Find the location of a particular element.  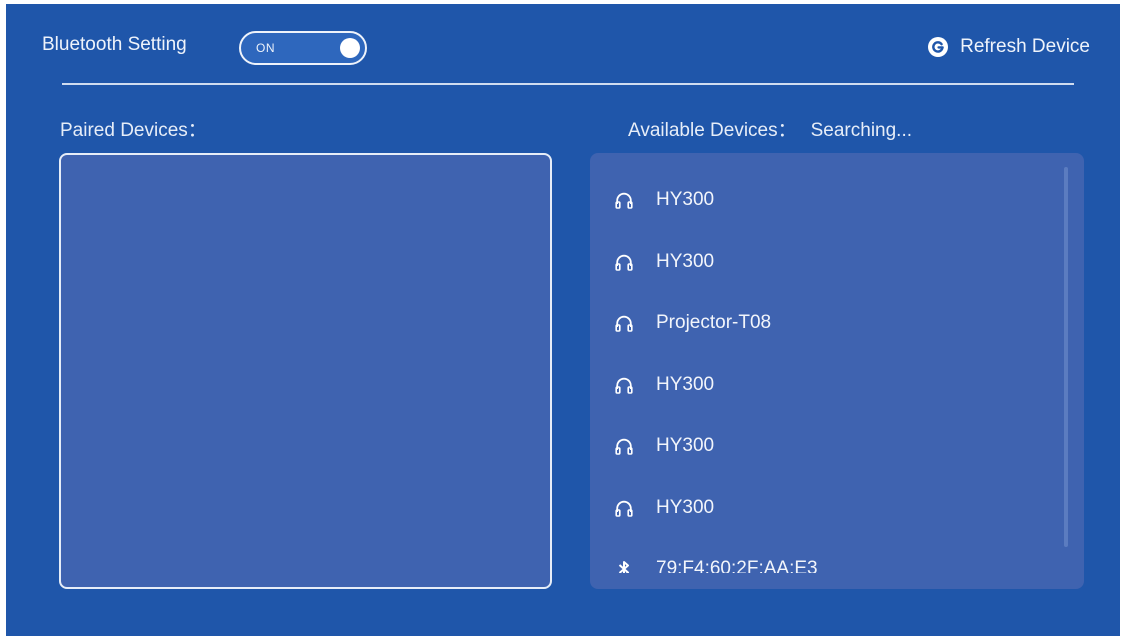

device-name: Projector-T08 is located at coordinates (714, 322).